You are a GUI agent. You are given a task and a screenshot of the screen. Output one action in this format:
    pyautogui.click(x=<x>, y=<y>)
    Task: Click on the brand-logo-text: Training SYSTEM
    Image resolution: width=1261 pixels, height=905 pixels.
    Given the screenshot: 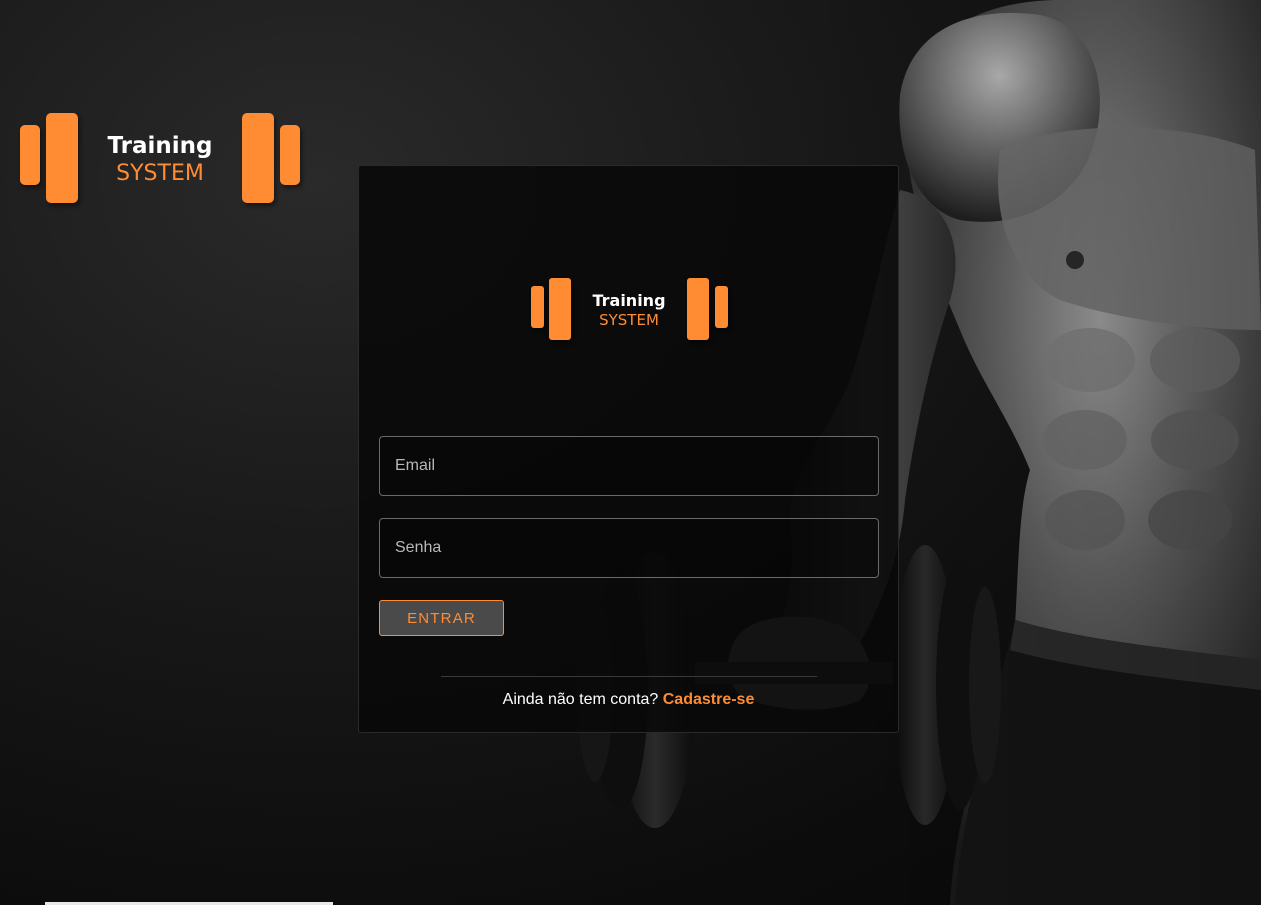 What is the action you would take?
    pyautogui.click(x=160, y=160)
    